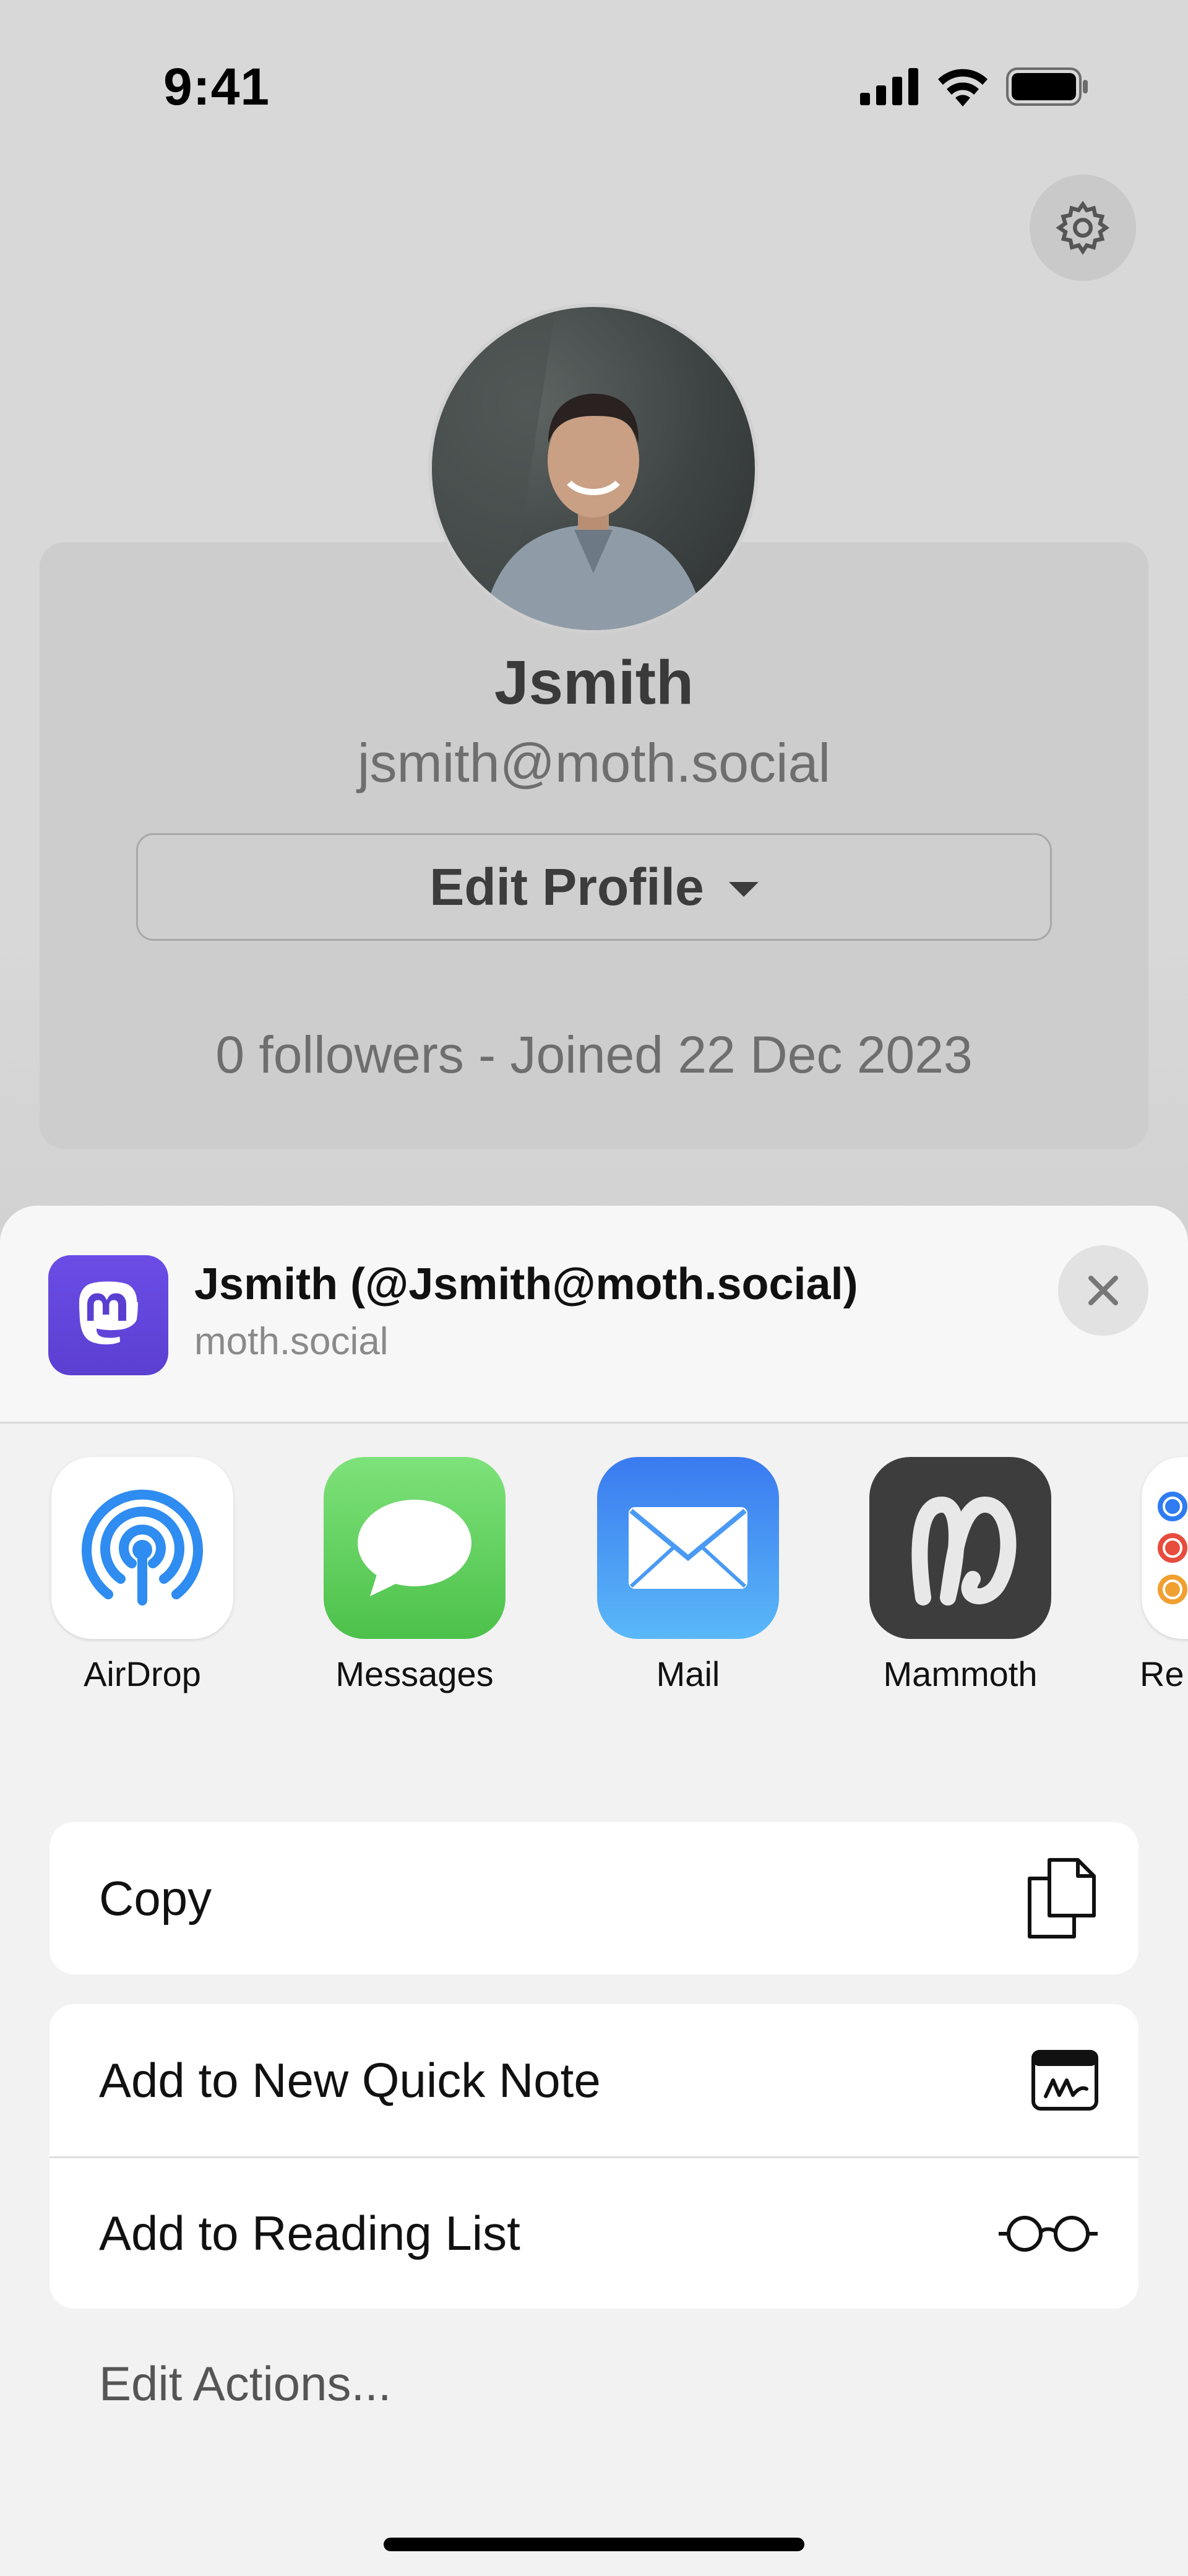  I want to click on share-apps-row: AirDrop Messages Mail Mammoth Re, so click(594, 1584).